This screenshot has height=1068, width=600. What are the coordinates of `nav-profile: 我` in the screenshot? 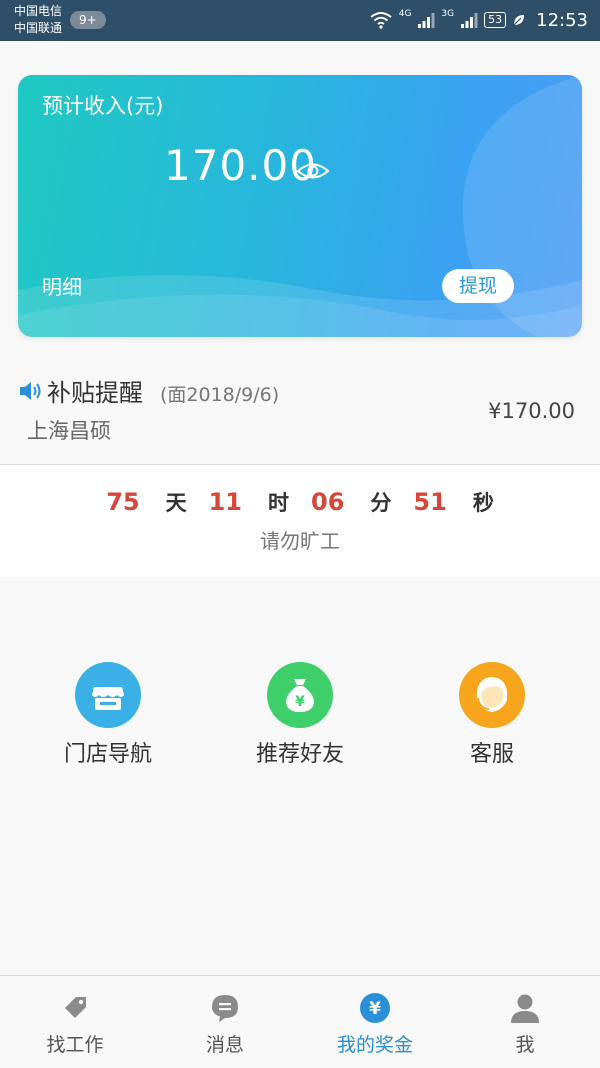 It's located at (525, 1024).